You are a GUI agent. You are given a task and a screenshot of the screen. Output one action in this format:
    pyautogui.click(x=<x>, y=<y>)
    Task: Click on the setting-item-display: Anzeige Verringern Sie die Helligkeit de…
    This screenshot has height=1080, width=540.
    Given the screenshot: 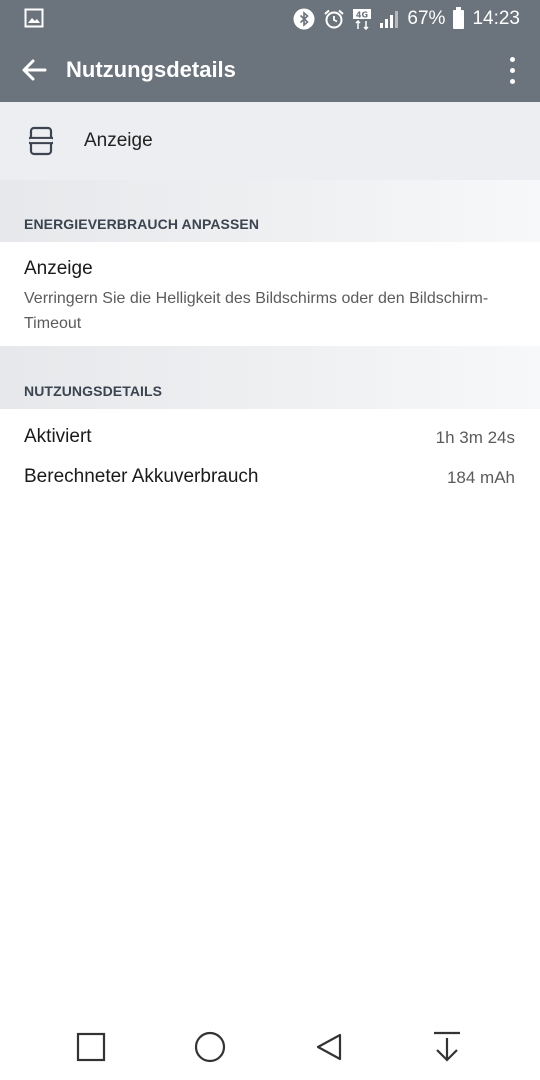 What is the action you would take?
    pyautogui.click(x=270, y=294)
    